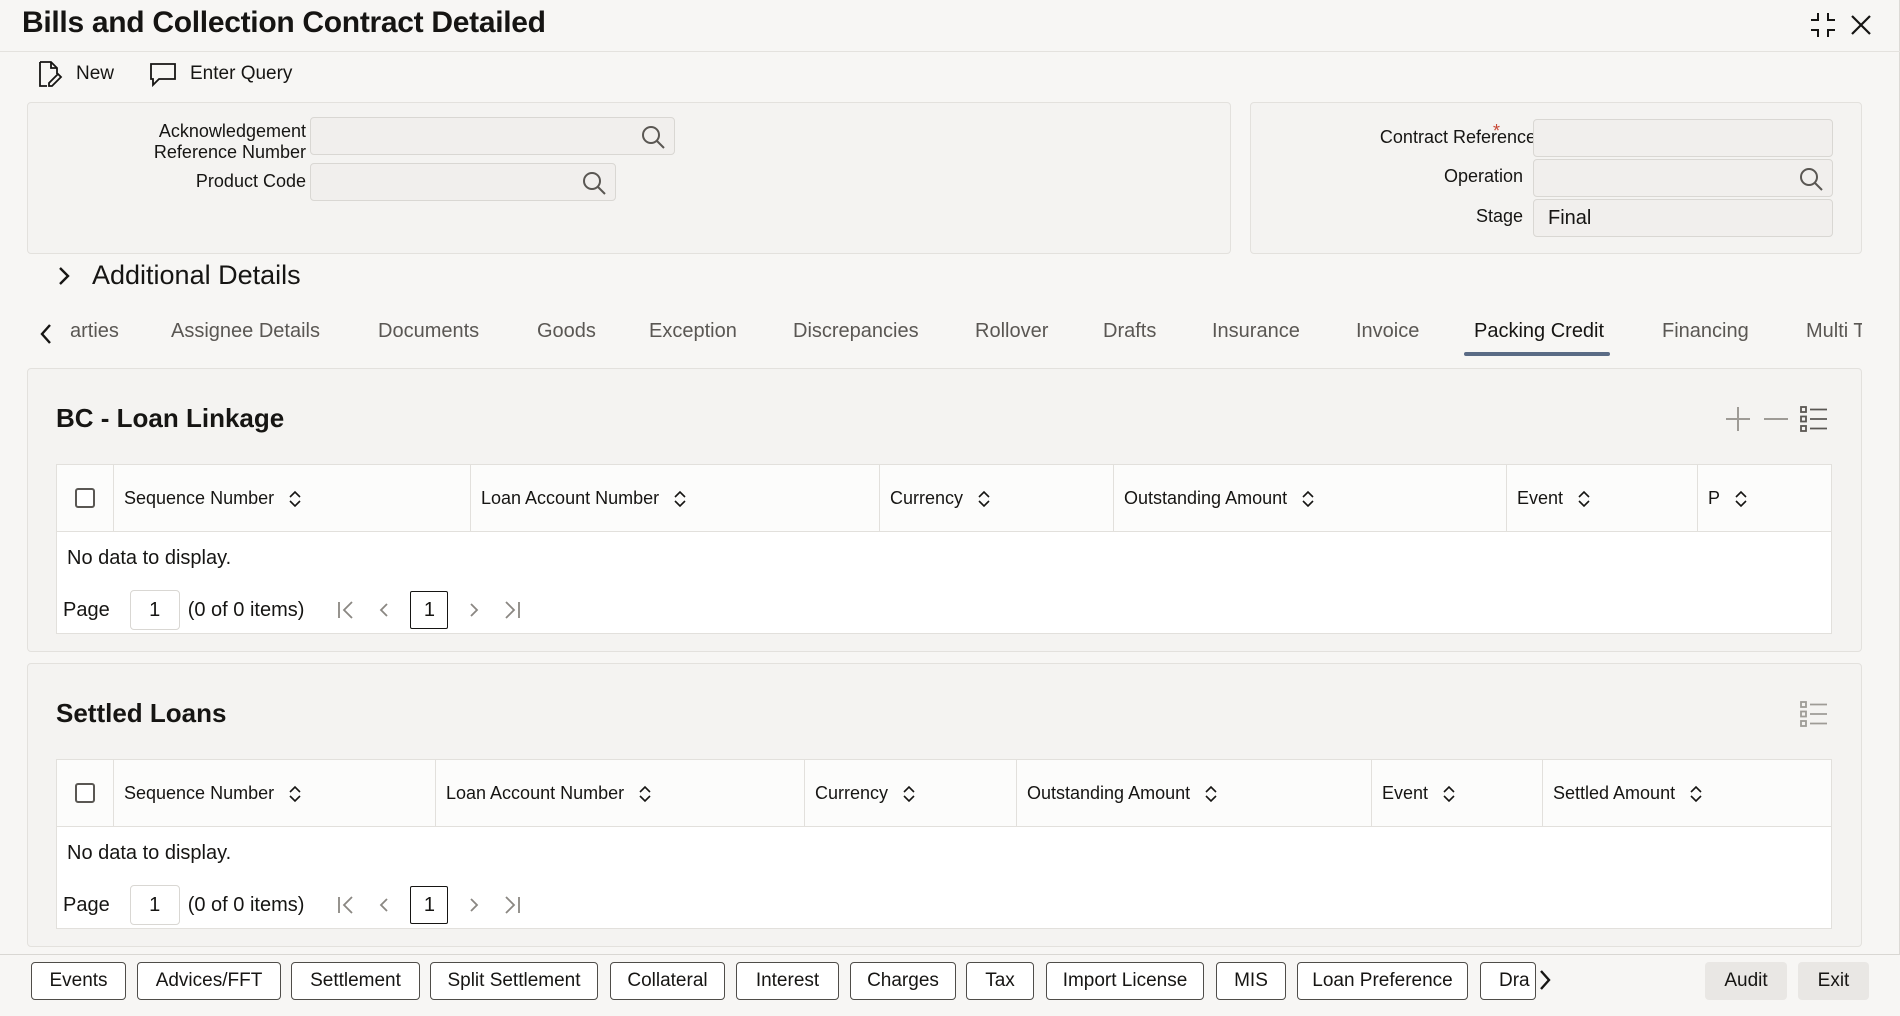  I want to click on exit-button: Exit, so click(1833, 981).